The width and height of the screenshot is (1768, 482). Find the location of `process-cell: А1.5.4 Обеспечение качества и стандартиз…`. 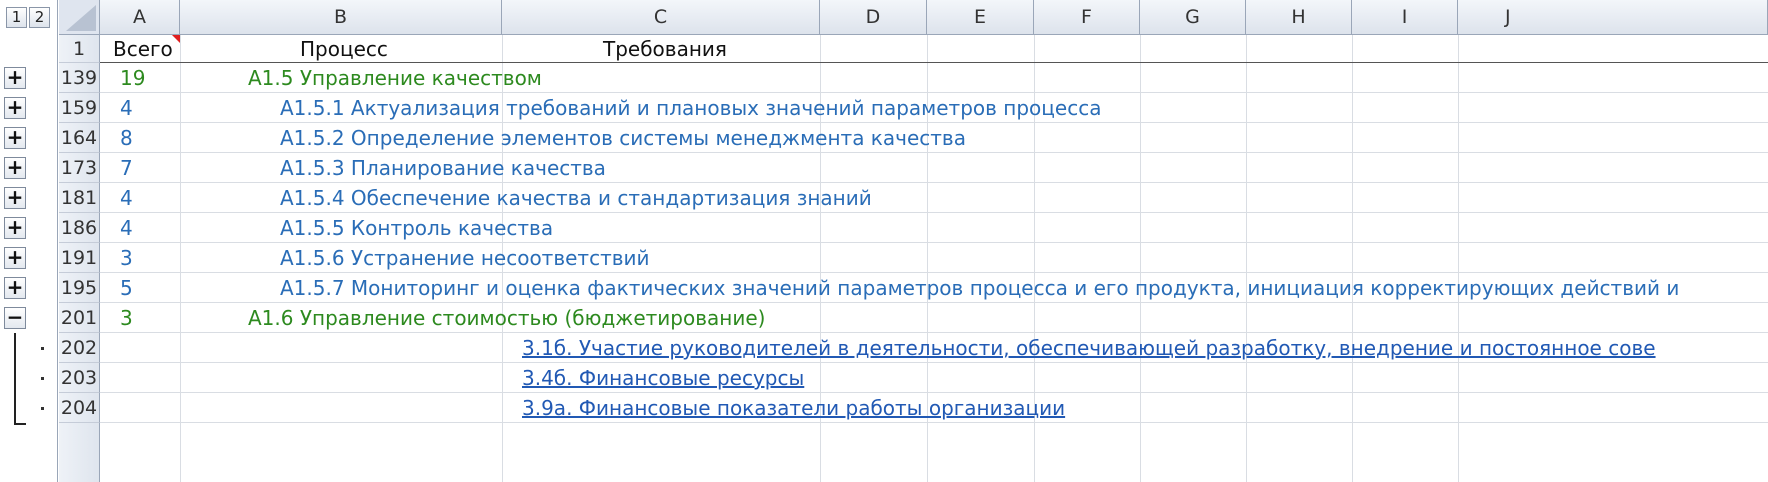

process-cell: А1.5.4 Обеспечение качества и стандартиз… is located at coordinates (576, 198).